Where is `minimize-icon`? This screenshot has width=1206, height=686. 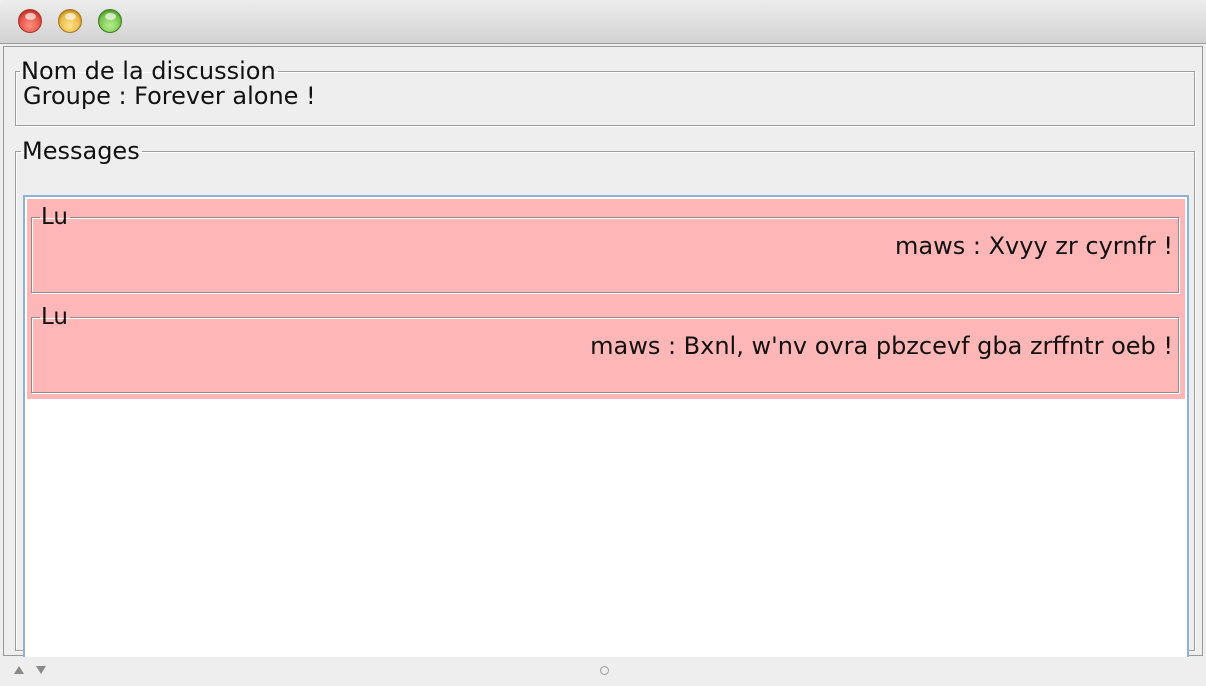 minimize-icon is located at coordinates (70, 21).